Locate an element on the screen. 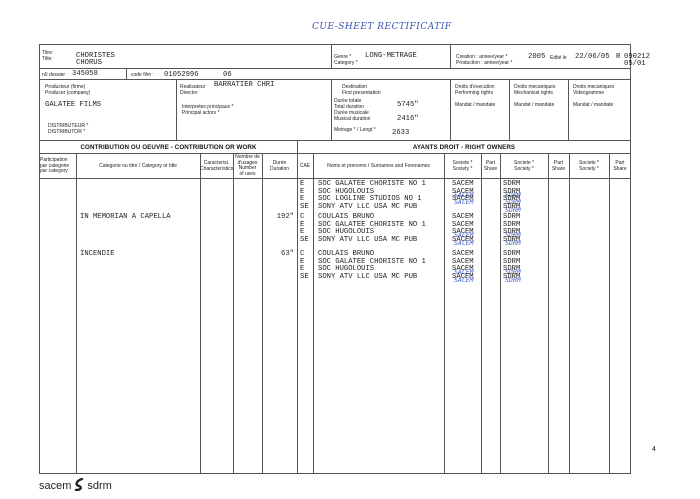 The image size is (700, 499). genre-value: LONG-METRAGE is located at coordinates (391, 56).